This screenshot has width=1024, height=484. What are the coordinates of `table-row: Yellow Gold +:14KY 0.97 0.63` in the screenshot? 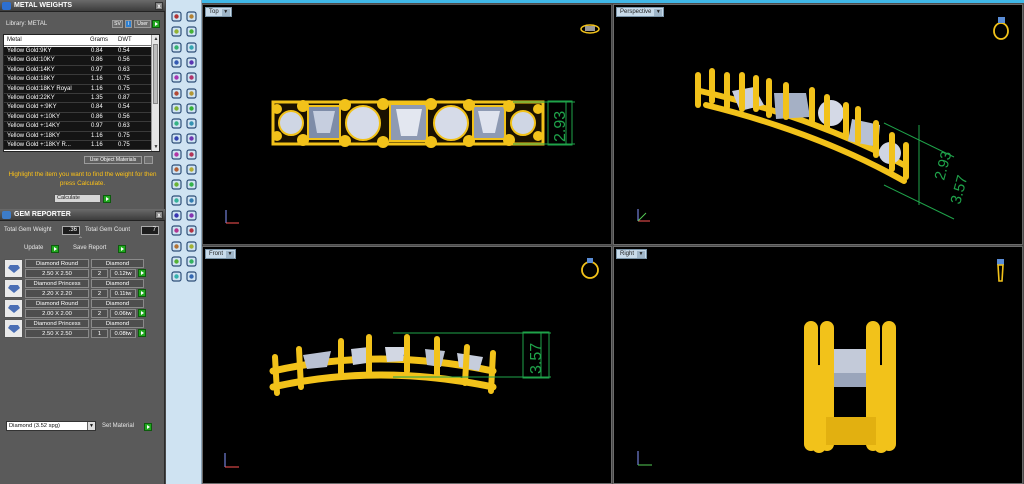 It's located at (78, 127).